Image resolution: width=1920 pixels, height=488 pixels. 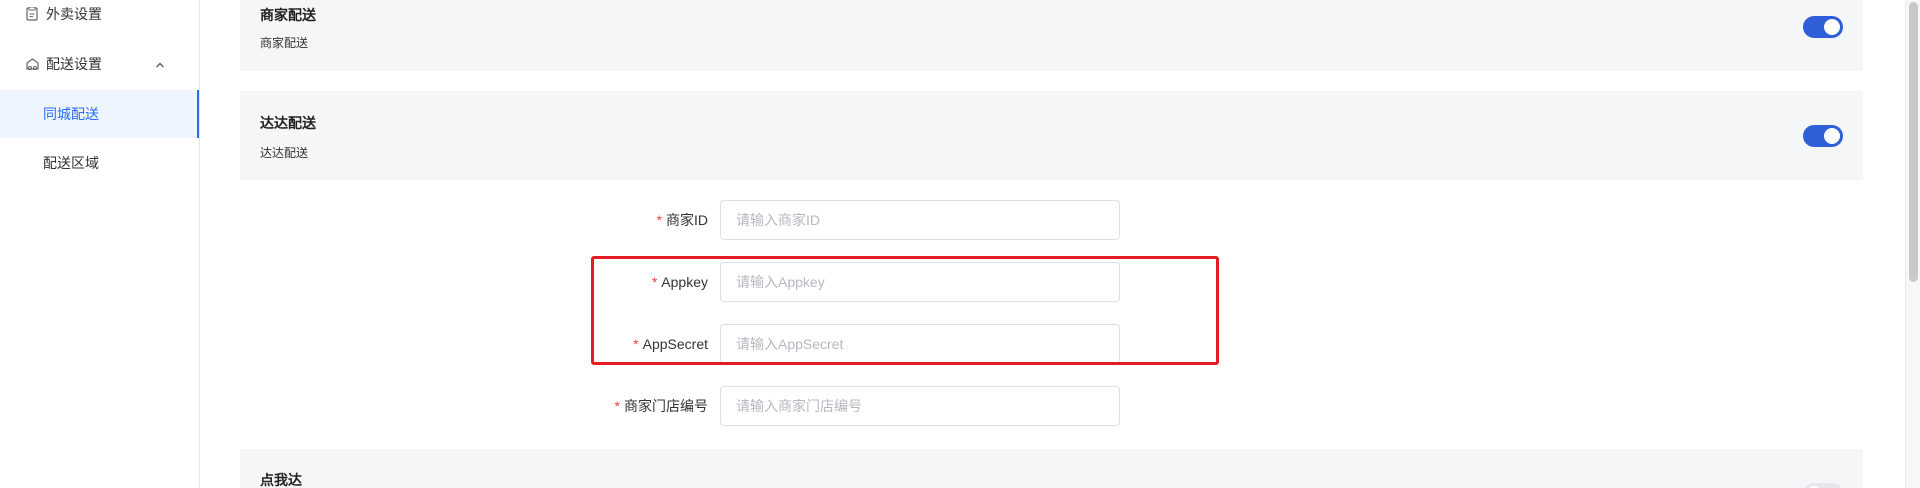 I want to click on chevron-up-icon, so click(x=160, y=62).